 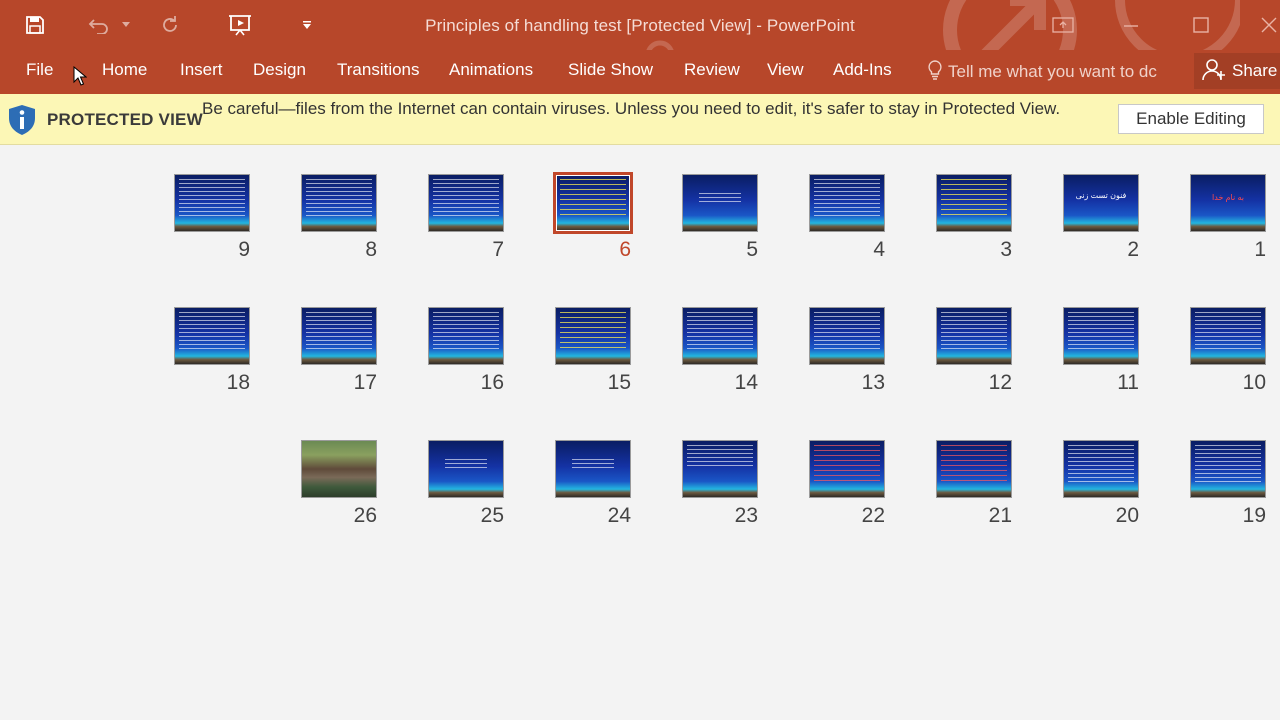 I want to click on minimize-icon, so click(x=1131, y=25).